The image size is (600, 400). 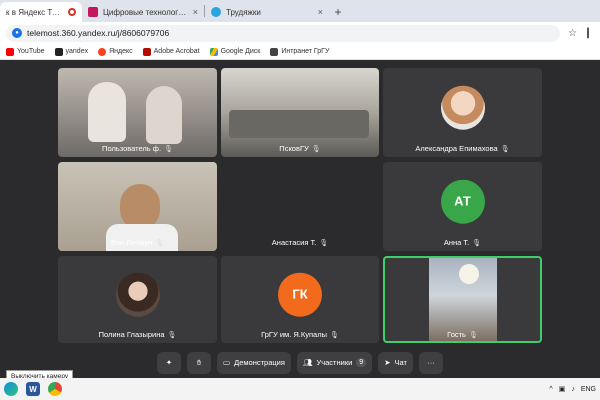 What do you see at coordinates (590, 33) in the screenshot?
I see `menu-icon: ▎` at bounding box center [590, 33].